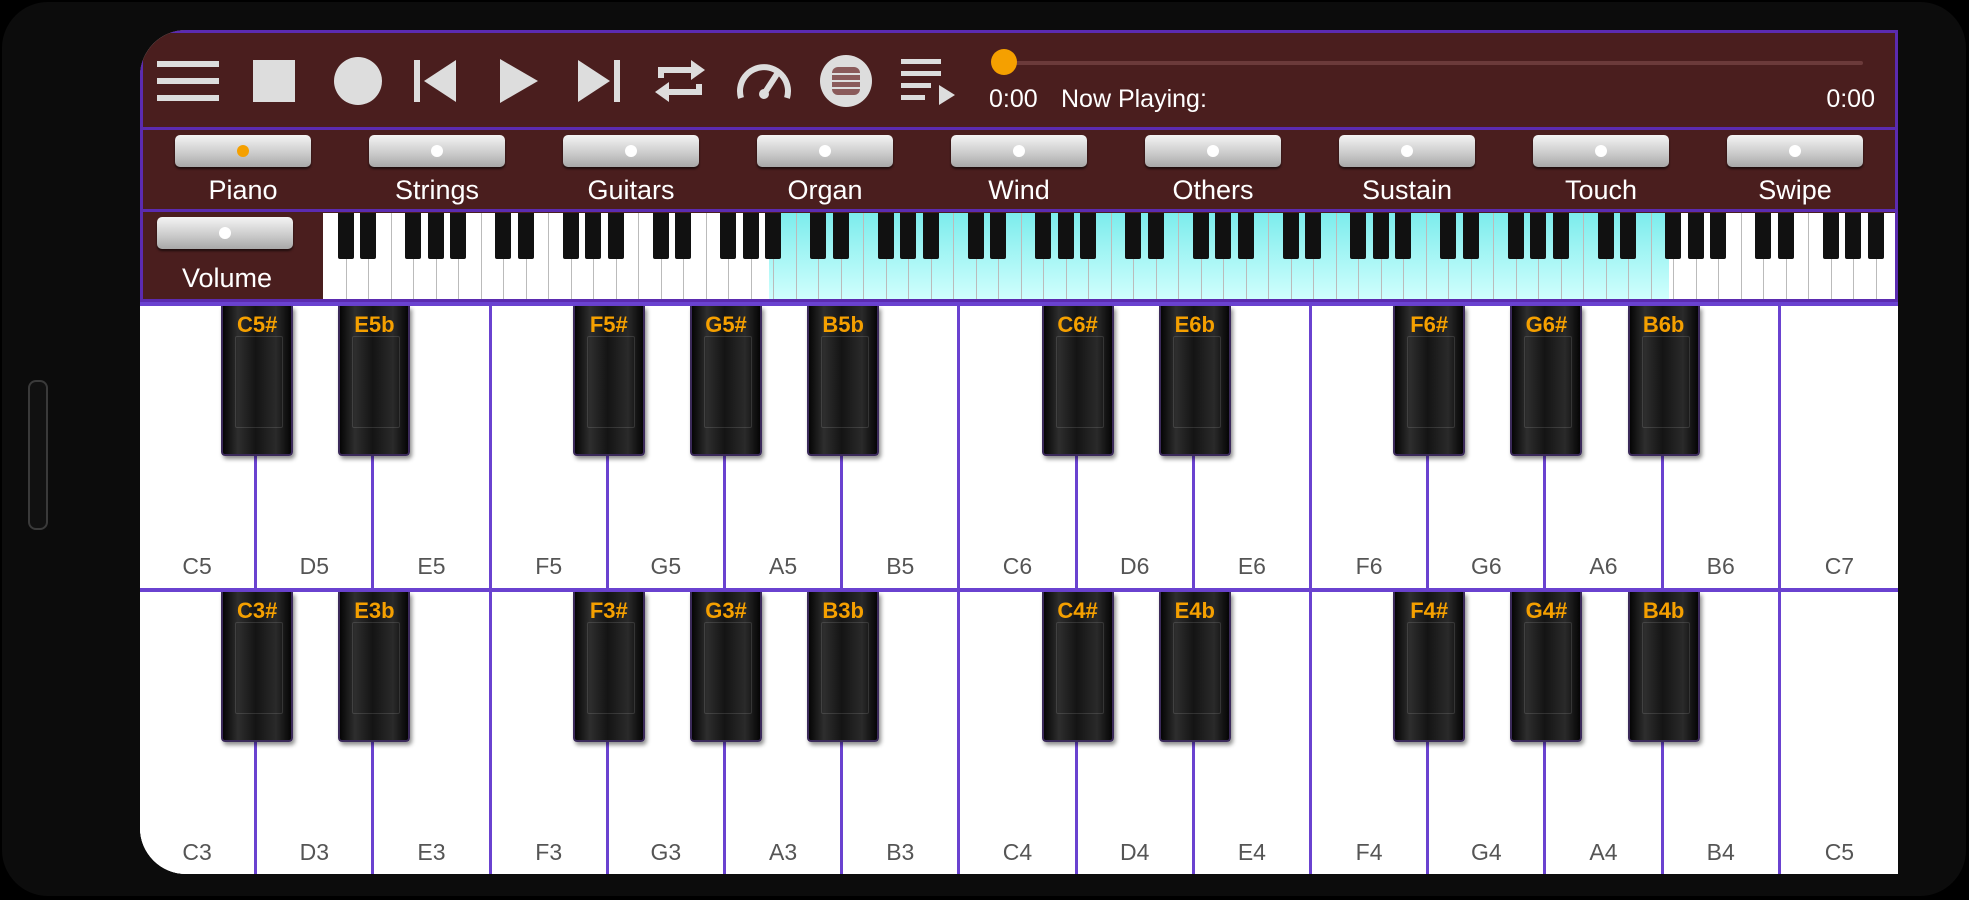 Image resolution: width=1969 pixels, height=900 pixels. What do you see at coordinates (1795, 173) in the screenshot?
I see `option-swipe: Swipe` at bounding box center [1795, 173].